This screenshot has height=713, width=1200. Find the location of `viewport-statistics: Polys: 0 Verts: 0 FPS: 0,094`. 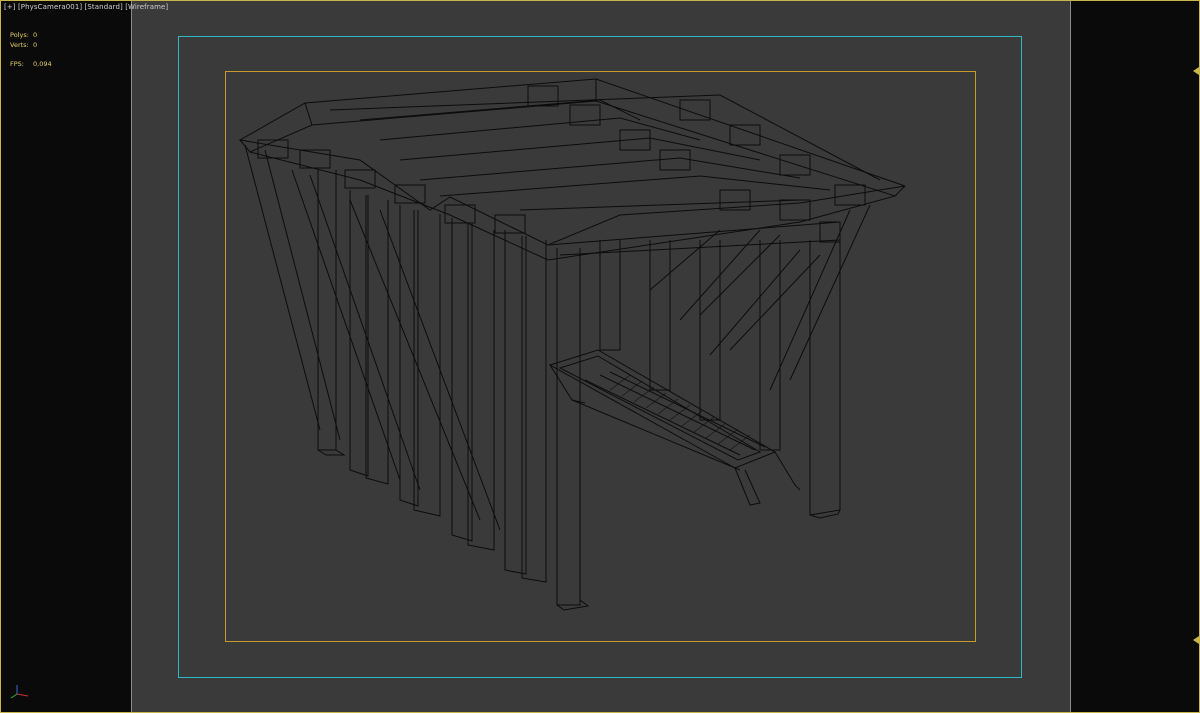

viewport-statistics: Polys: 0 Verts: 0 FPS: 0,094 is located at coordinates (31, 50).